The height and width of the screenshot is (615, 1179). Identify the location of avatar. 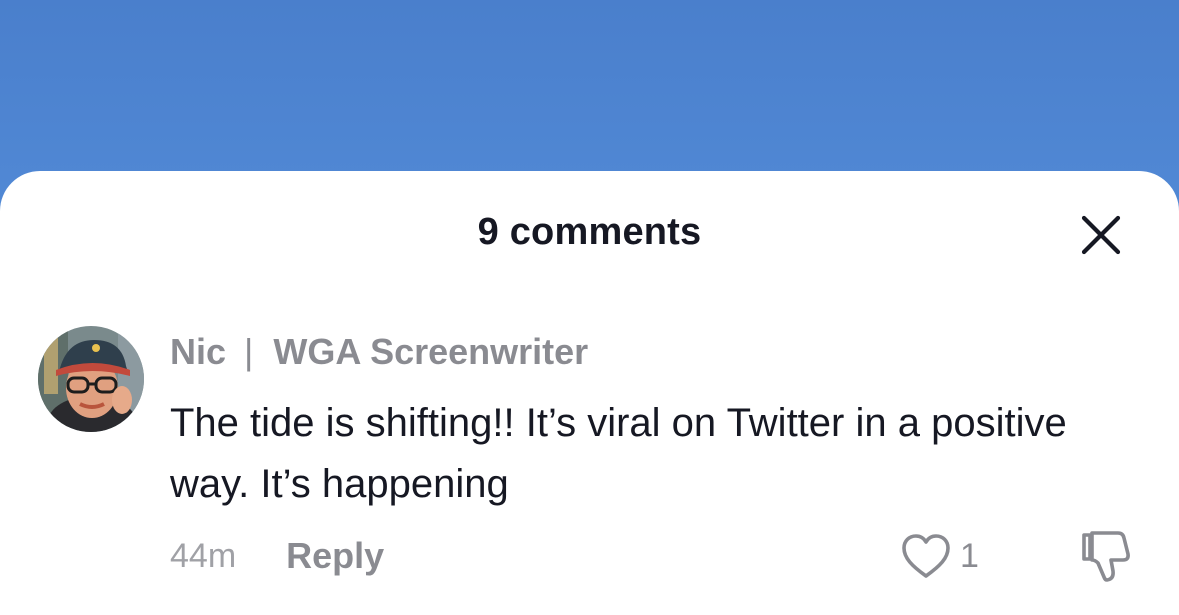
(91, 379).